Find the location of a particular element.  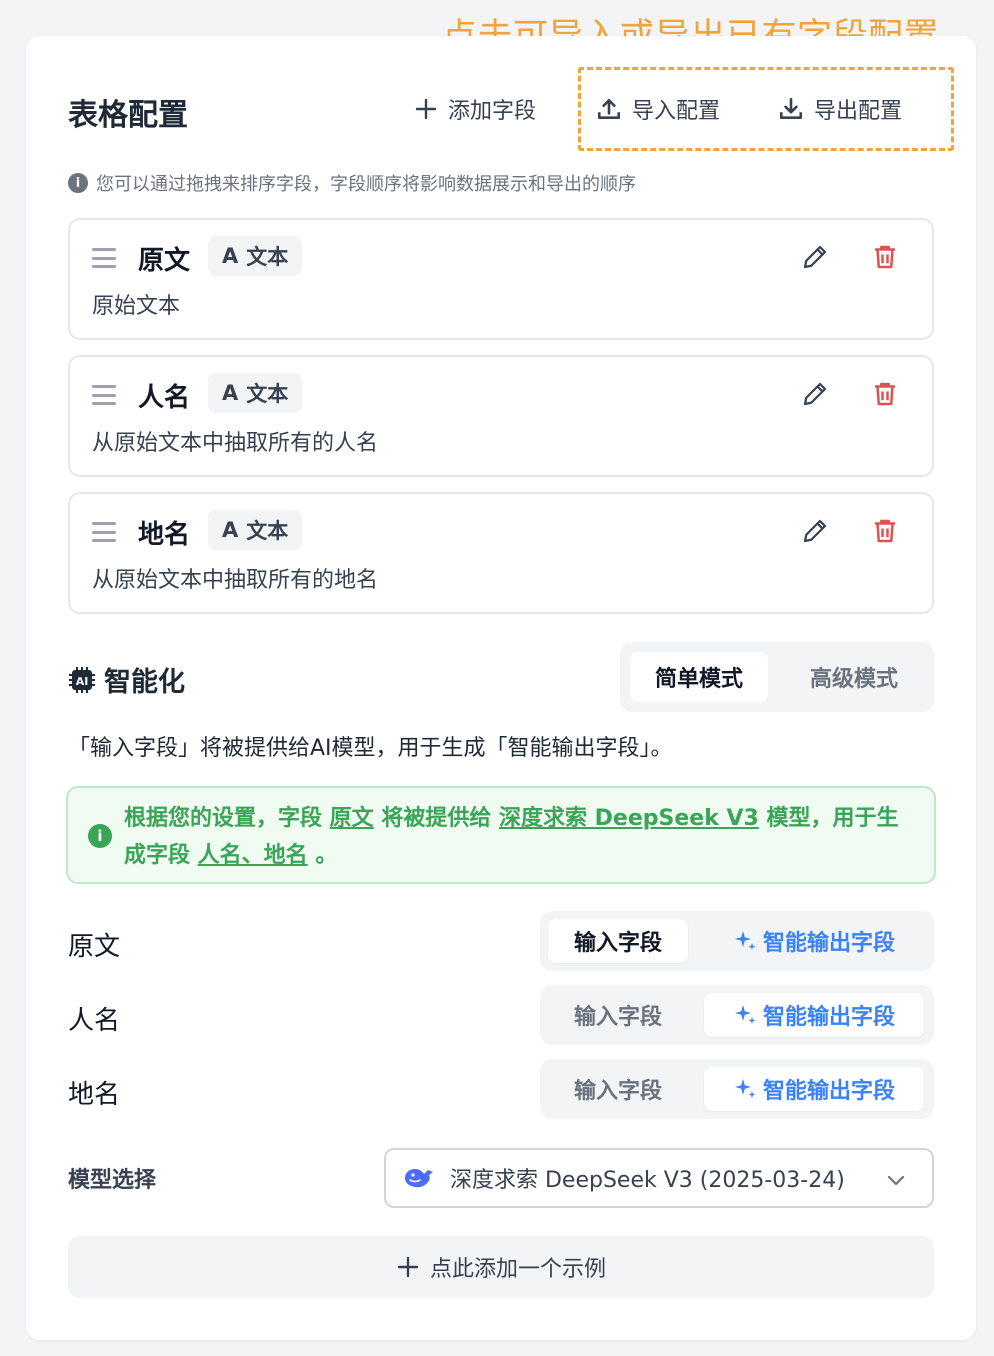

field-description: 从原始文本中抽取所有的人名 is located at coordinates (235, 443).